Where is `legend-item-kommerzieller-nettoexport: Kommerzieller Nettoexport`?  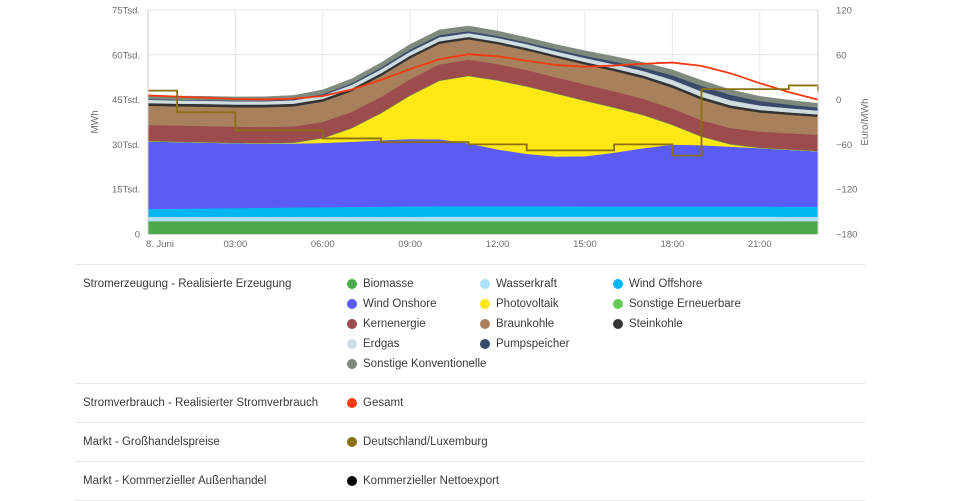 legend-item-kommerzieller-nettoexport: Kommerzieller Nettoexport is located at coordinates (423, 481).